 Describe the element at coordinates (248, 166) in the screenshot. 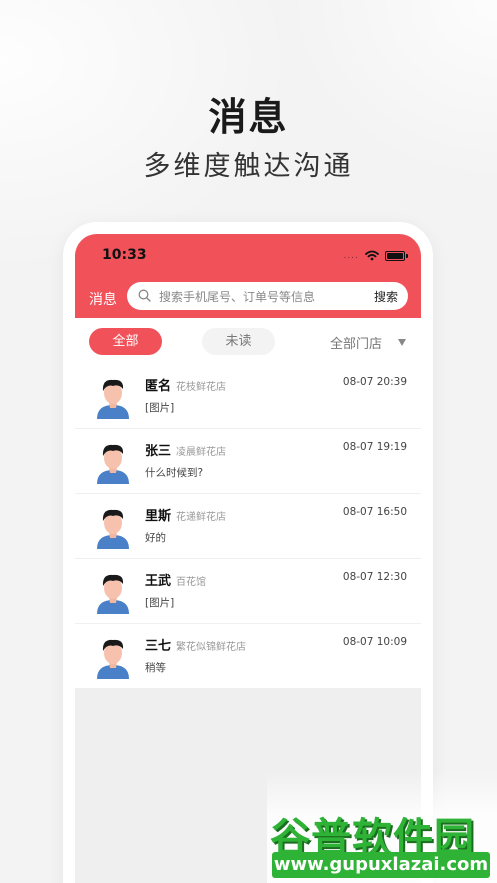

I see `promo-subtitle: 多维度触达沟通` at that location.